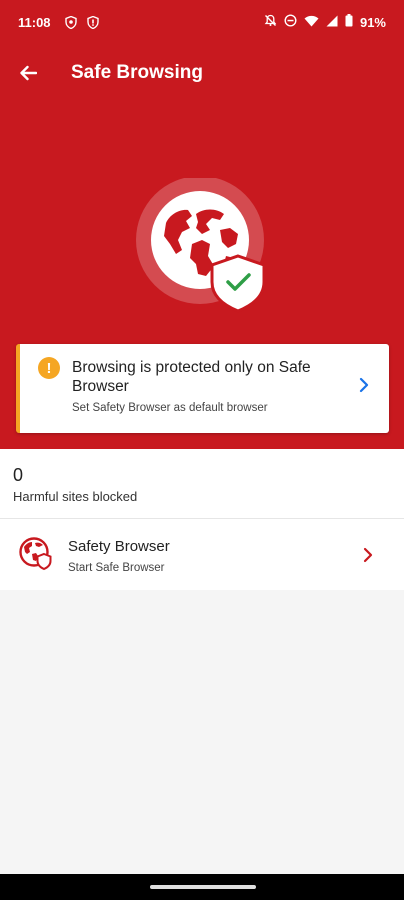 Image resolution: width=404 pixels, height=900 pixels. I want to click on status-right-group: 91%, so click(325, 22).